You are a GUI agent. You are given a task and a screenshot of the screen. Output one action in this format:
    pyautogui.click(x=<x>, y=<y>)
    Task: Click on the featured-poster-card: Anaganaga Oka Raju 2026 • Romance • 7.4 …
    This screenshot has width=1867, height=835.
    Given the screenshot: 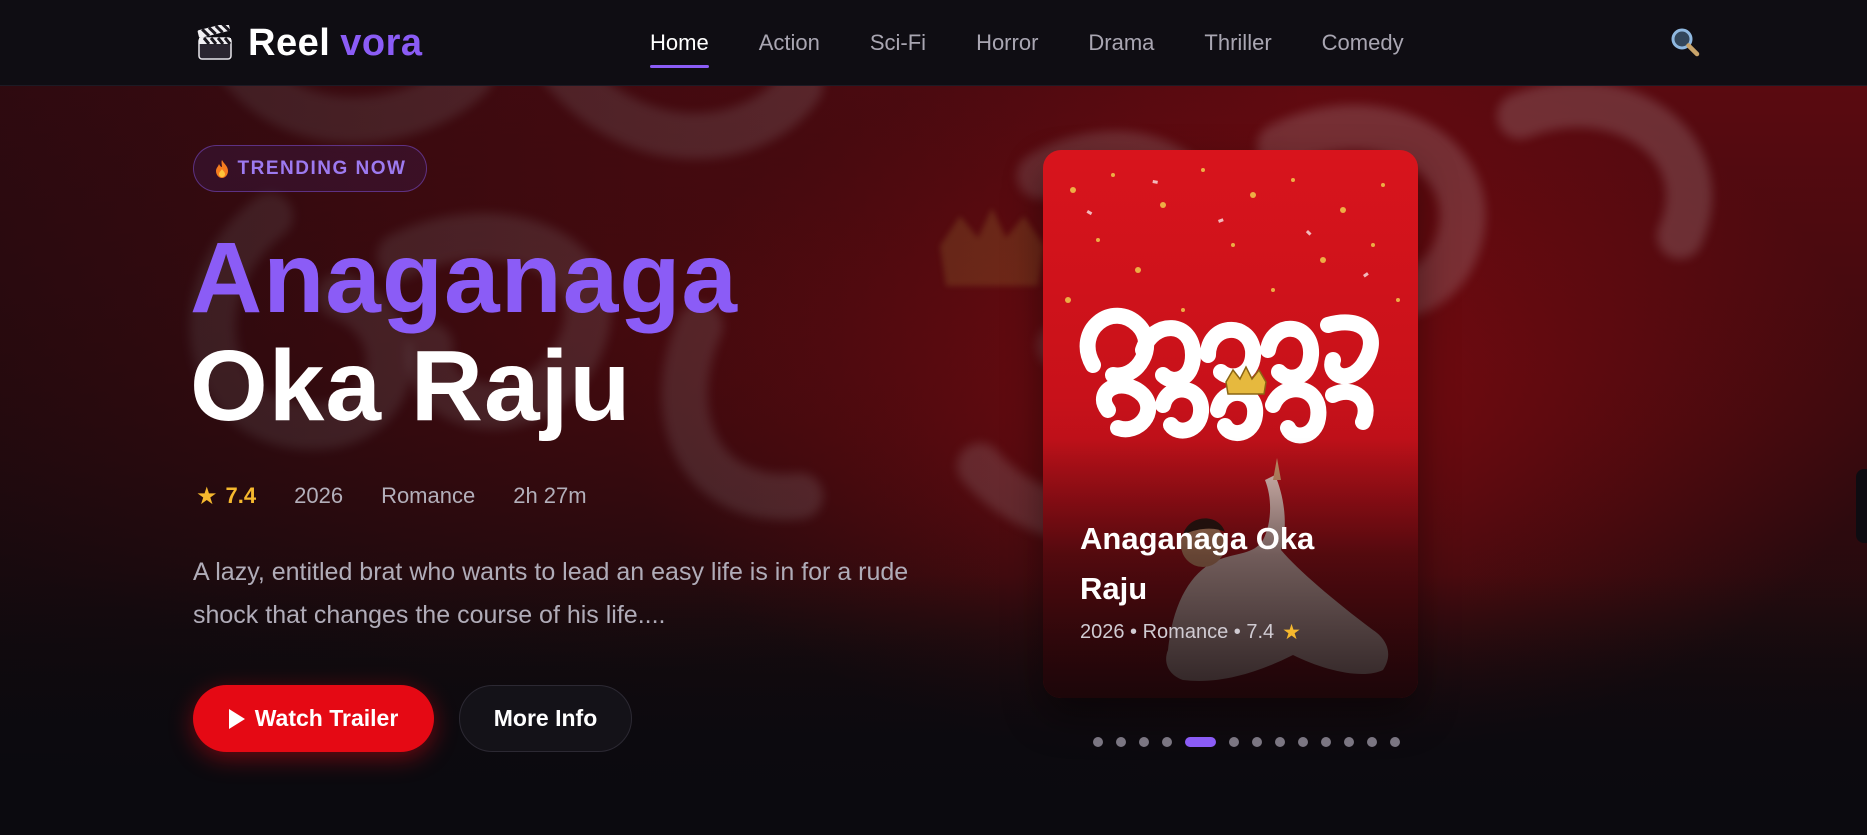 What is the action you would take?
    pyautogui.click(x=1230, y=424)
    